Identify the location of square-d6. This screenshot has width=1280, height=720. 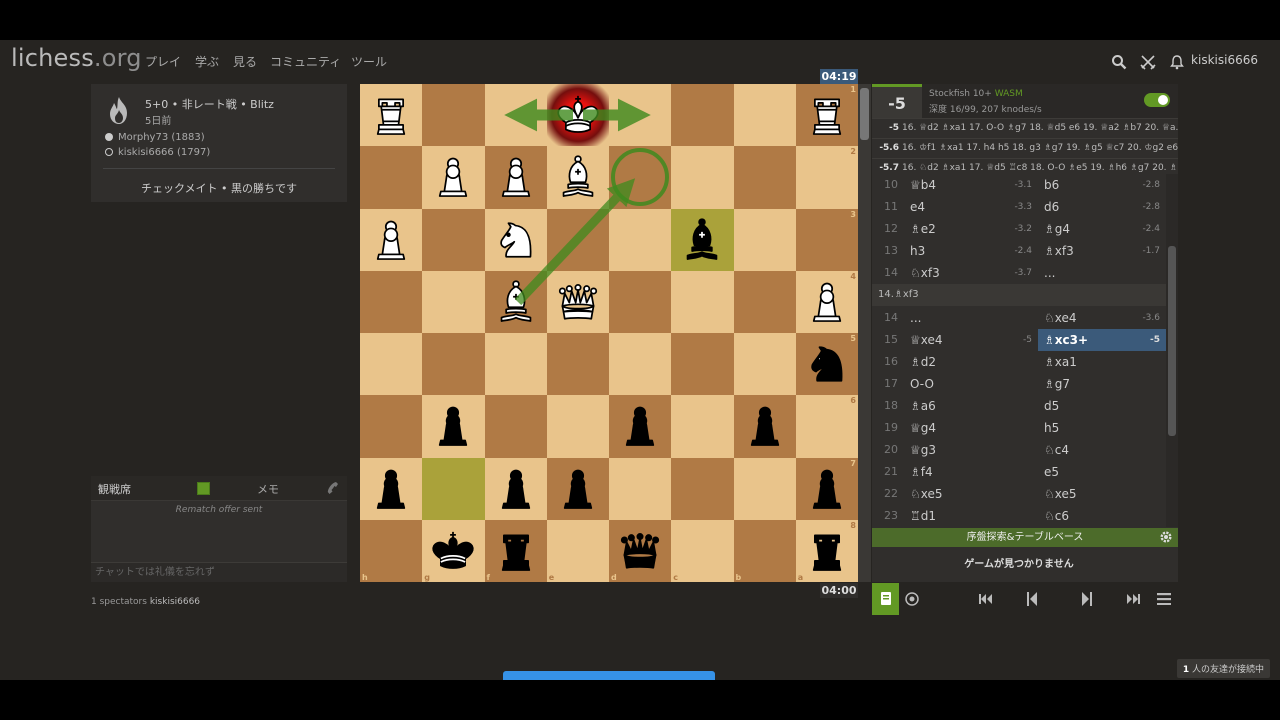
(640, 426).